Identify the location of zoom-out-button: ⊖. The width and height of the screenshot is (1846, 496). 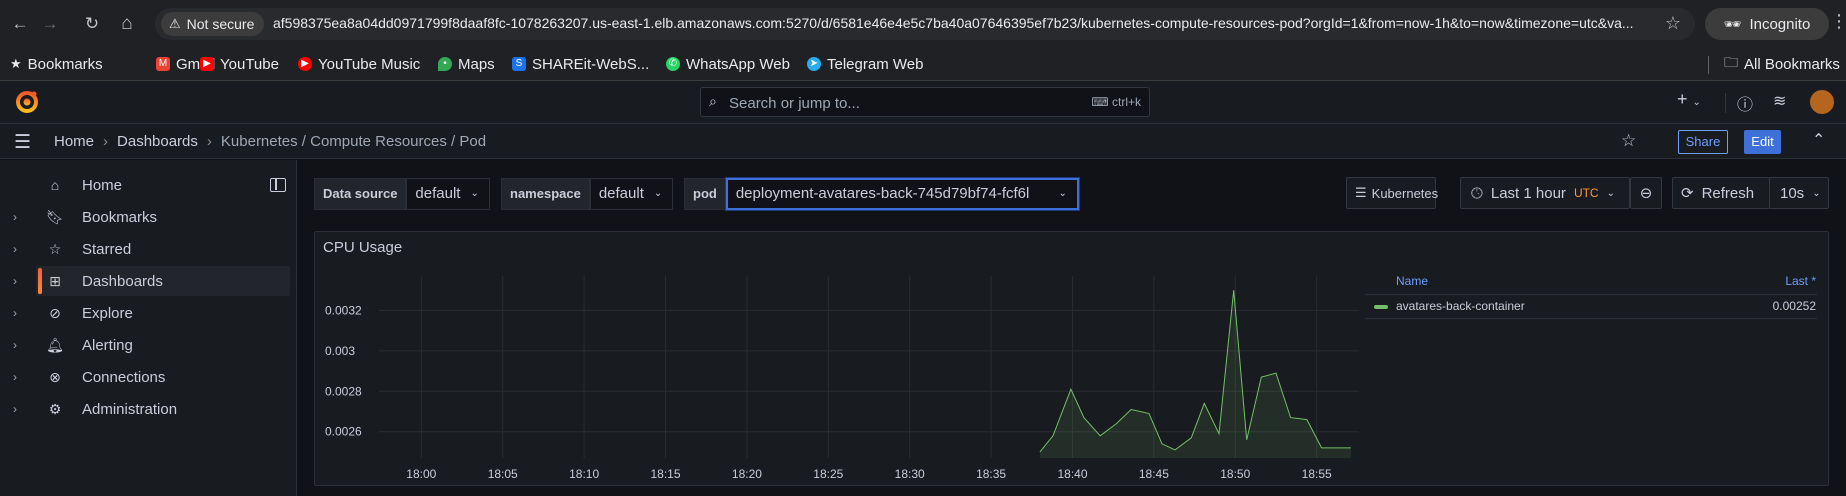
(1646, 193).